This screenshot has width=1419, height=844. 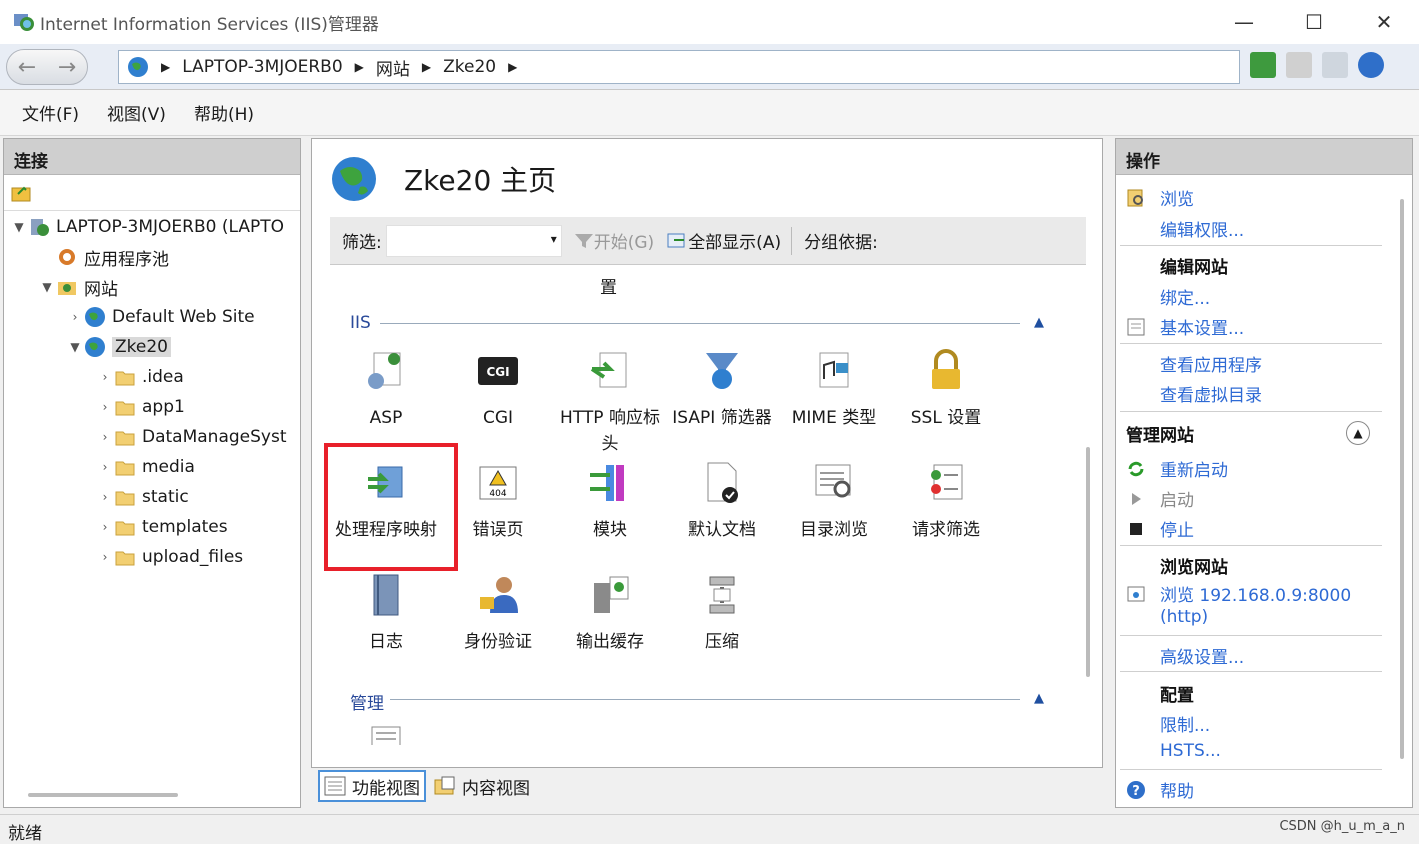 I want to click on address-bar: ▶ LAPTOP-3MJOERB0 ▶ 网站 ▶ Zke20 ▶, so click(x=679, y=67).